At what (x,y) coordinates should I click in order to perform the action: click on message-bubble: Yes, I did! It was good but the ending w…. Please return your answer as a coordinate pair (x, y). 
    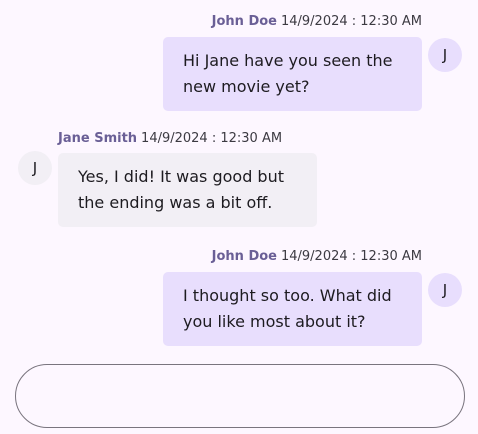
    Looking at the image, I should click on (187, 190).